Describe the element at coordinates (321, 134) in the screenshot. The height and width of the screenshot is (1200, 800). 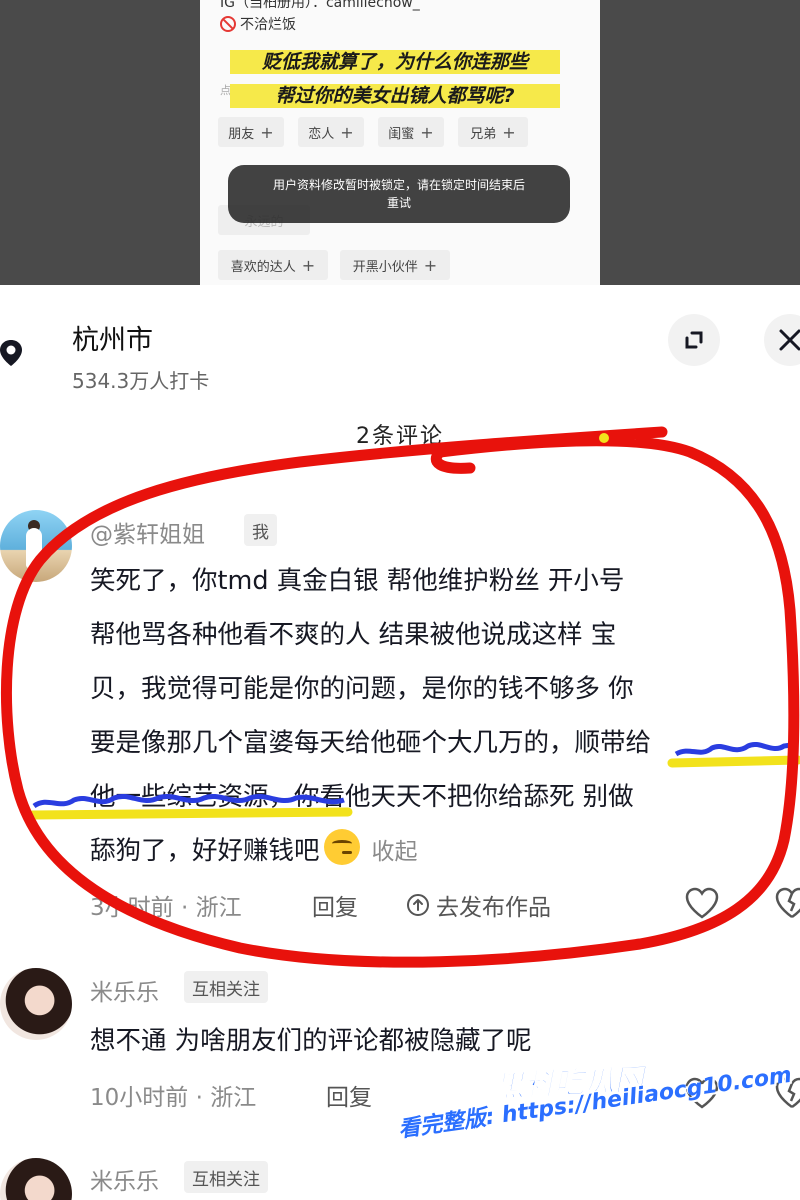
I see `chip-label: 恋人` at that location.